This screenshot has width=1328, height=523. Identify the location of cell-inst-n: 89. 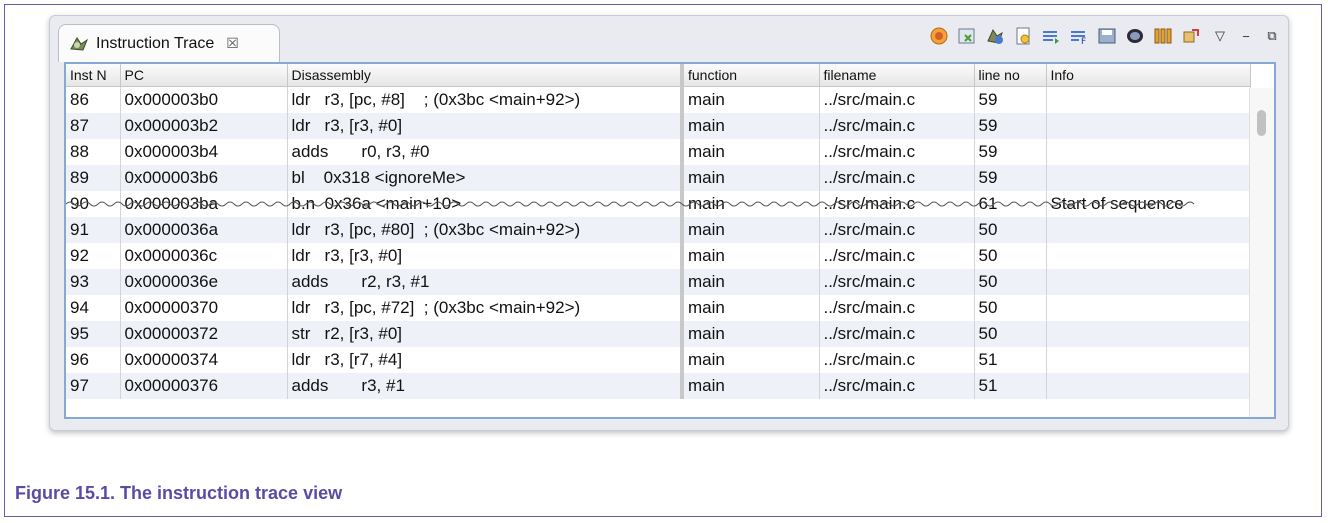
(93, 178).